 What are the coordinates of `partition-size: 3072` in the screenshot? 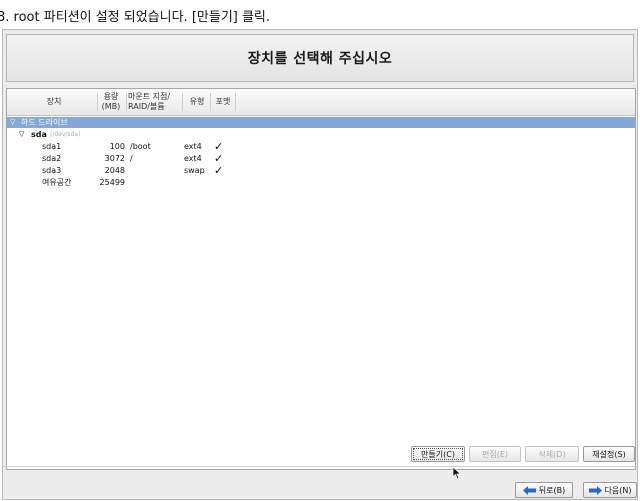 It's located at (114, 158).